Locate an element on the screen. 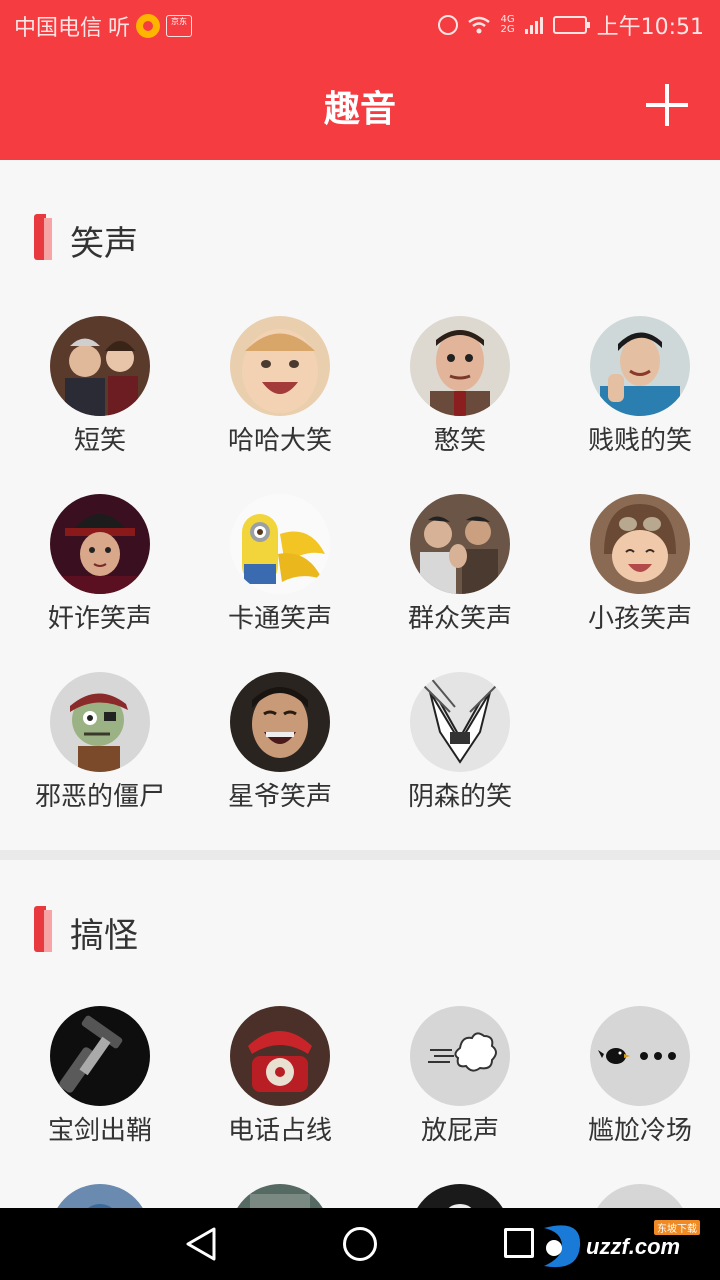 This screenshot has height=1280, width=720. jd-notification-icon: 京东 is located at coordinates (179, 26).